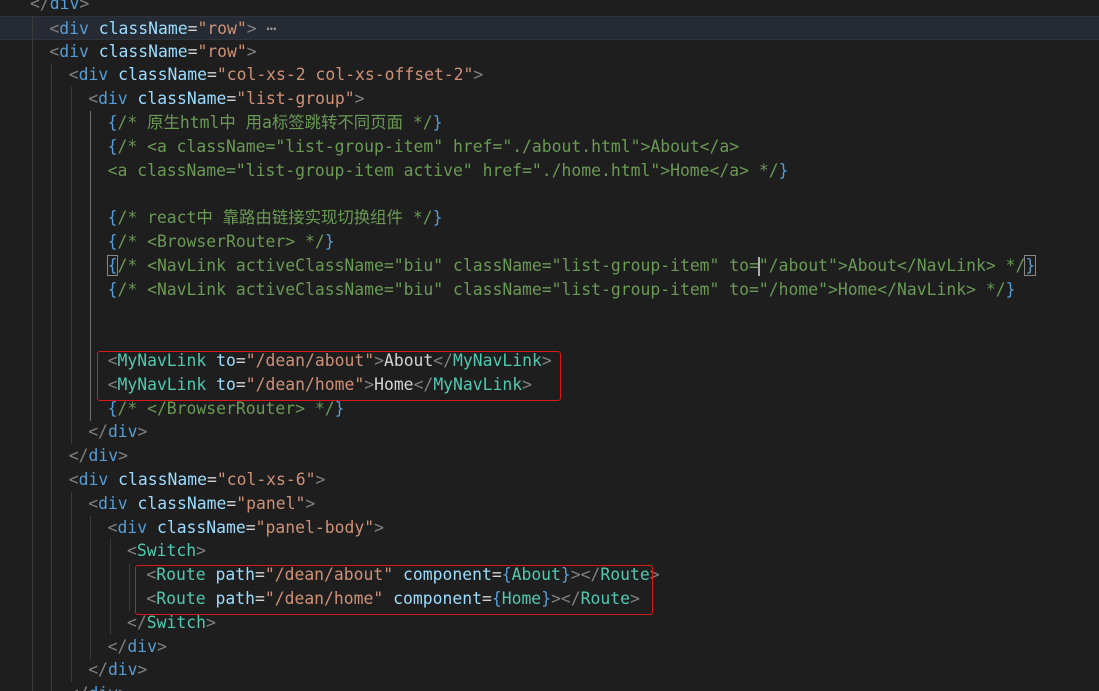 This screenshot has height=691, width=1099. I want to click on comment: /* 原生html中 用a标签跳转不同页面 */, so click(275, 122).